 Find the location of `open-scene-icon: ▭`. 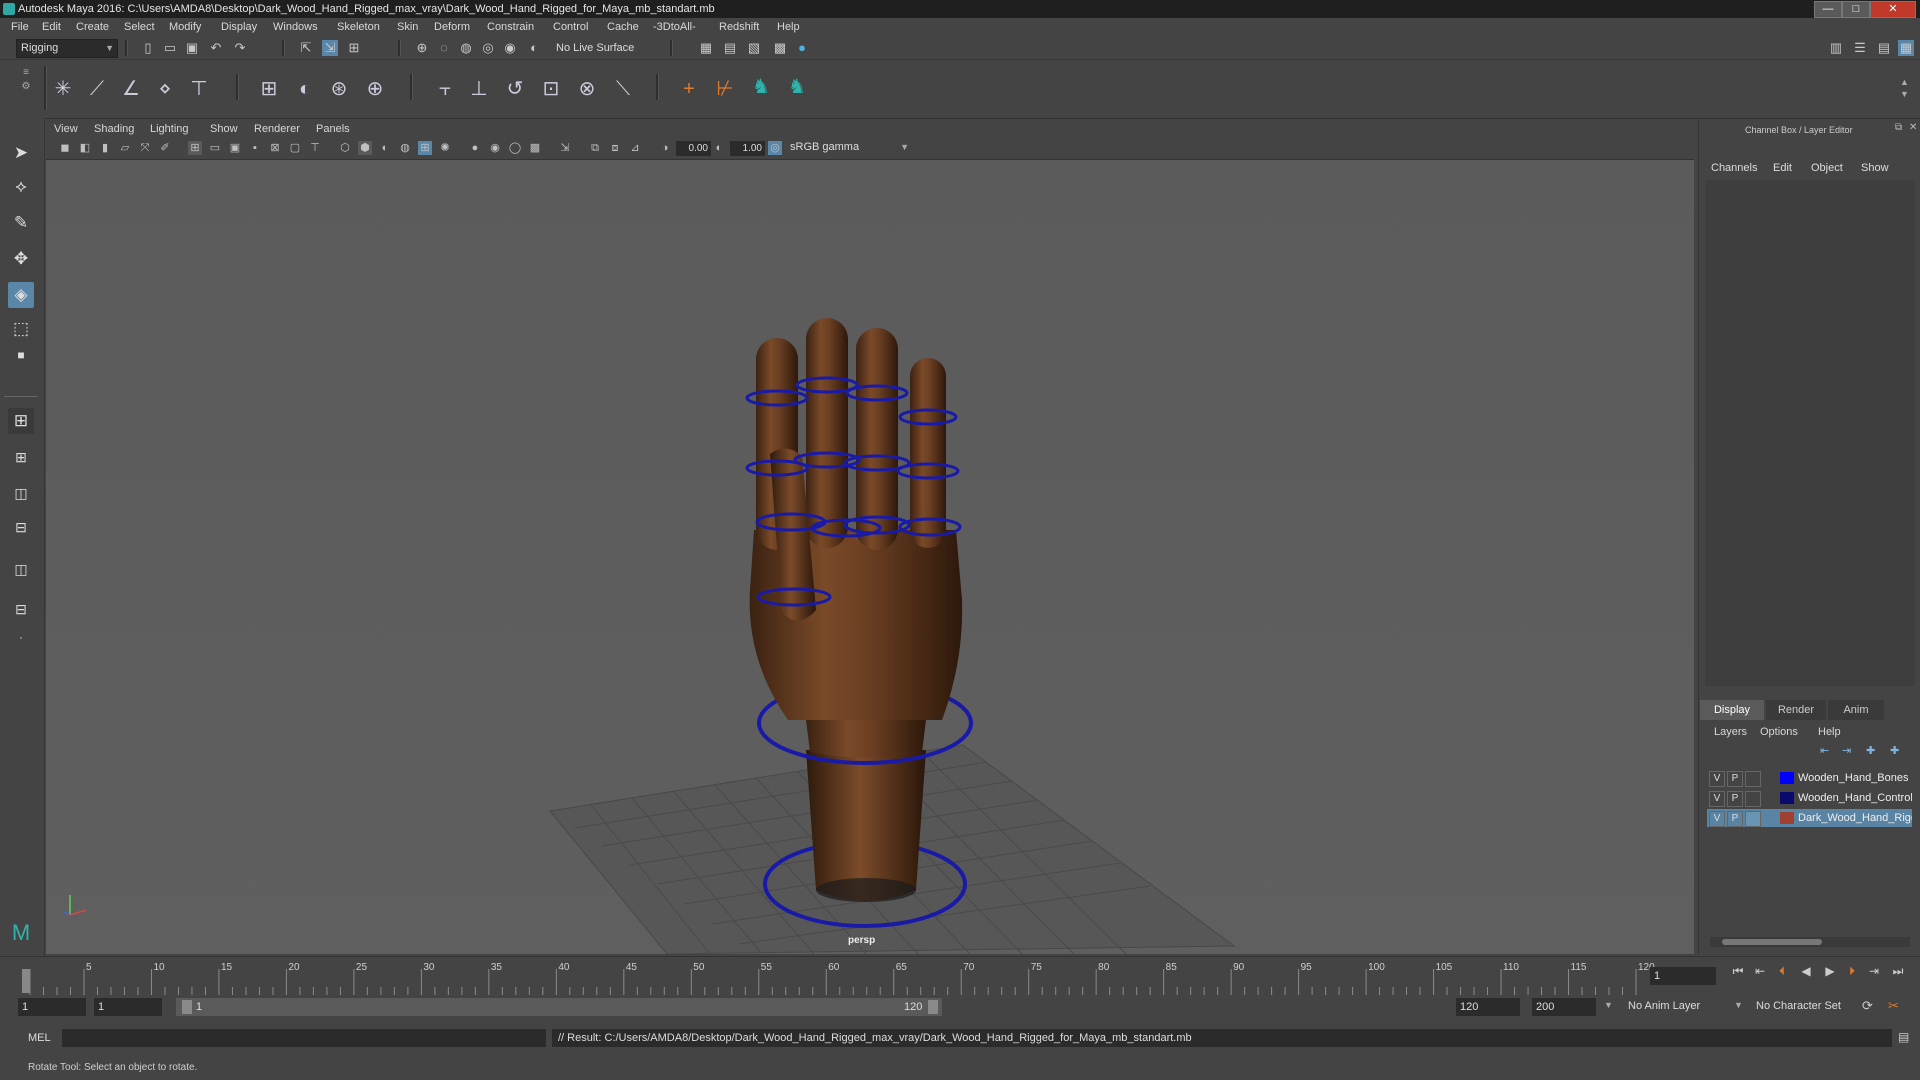

open-scene-icon: ▭ is located at coordinates (170, 48).